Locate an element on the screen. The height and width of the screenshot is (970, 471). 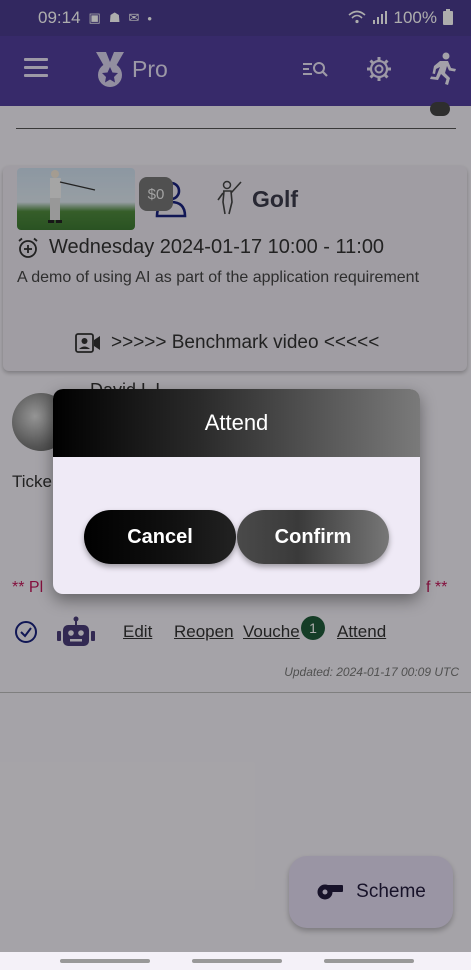
nav-back-pill is located at coordinates (369, 961).